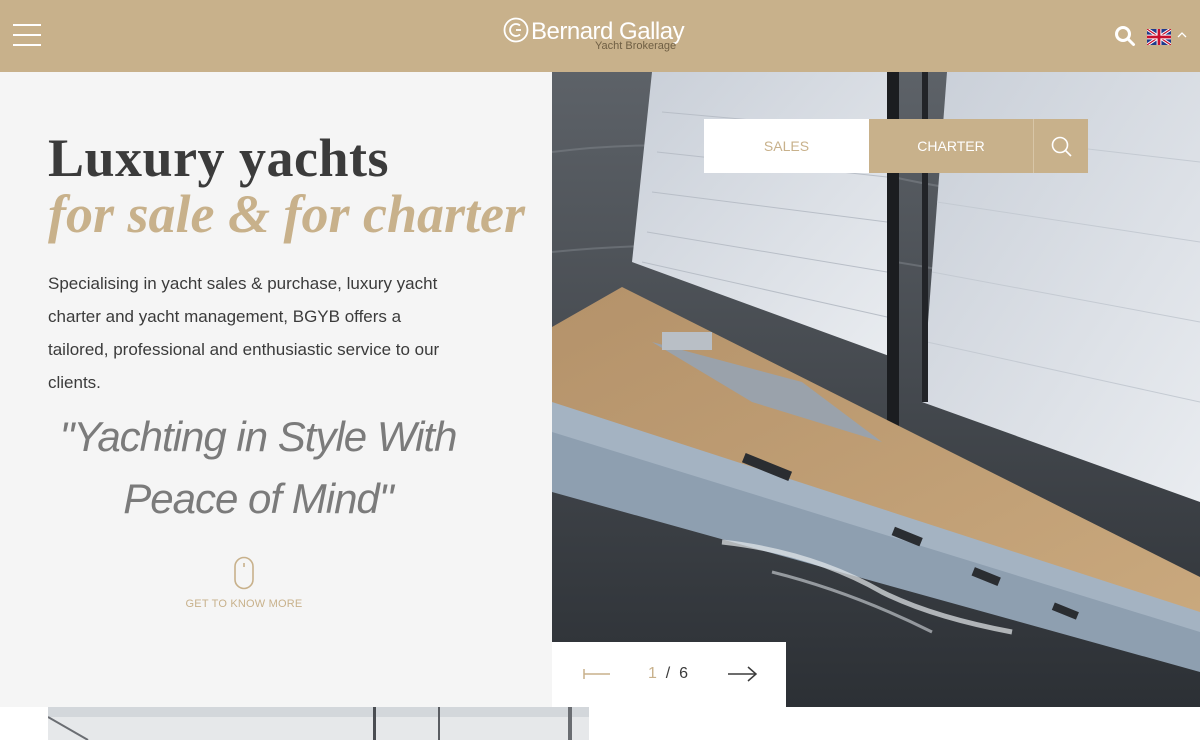 The width and height of the screenshot is (1200, 740). I want to click on slide-total: 6, so click(684, 673).